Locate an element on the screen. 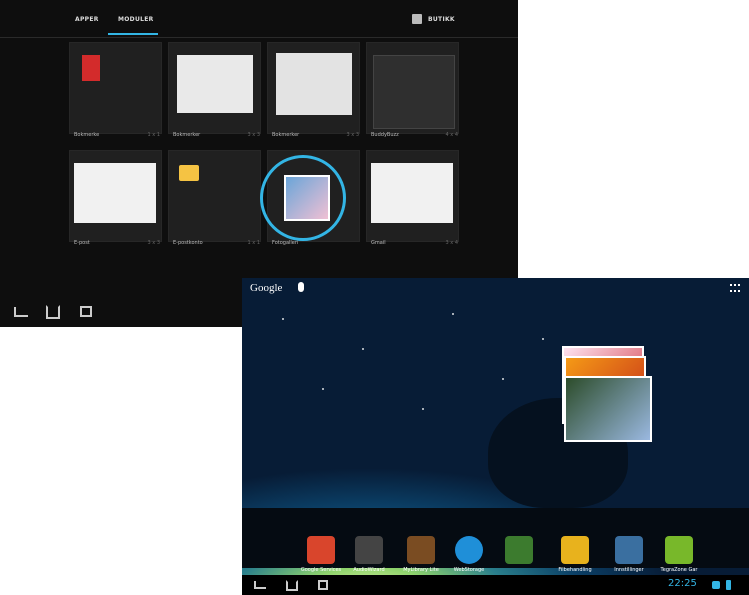 The image size is (749, 595). app-maps is located at coordinates (519, 551).